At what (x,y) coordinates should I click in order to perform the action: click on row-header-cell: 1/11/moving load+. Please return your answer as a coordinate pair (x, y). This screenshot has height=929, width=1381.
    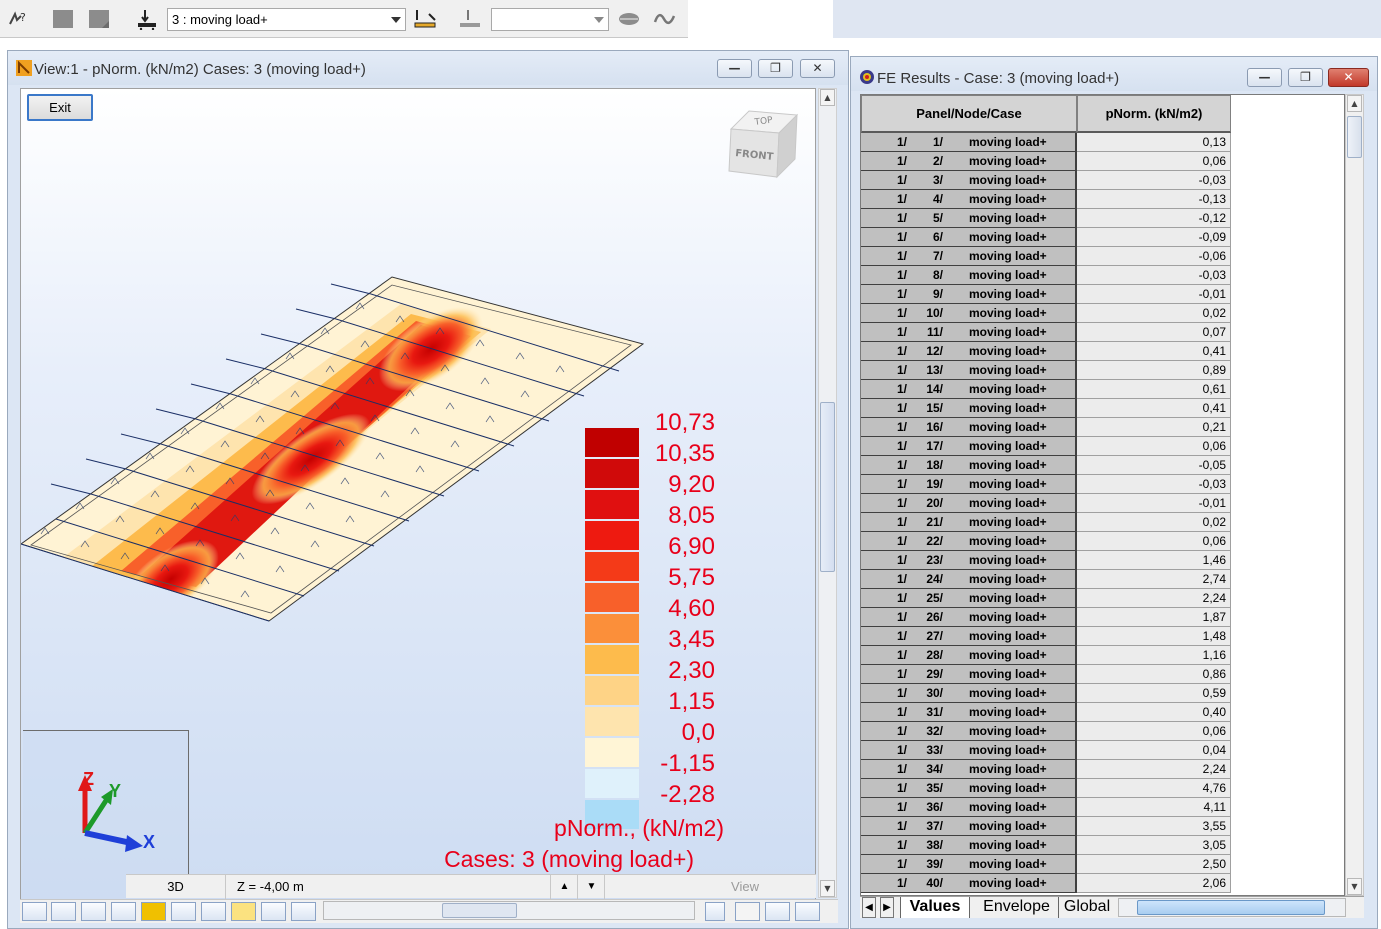
    Looking at the image, I should click on (969, 332).